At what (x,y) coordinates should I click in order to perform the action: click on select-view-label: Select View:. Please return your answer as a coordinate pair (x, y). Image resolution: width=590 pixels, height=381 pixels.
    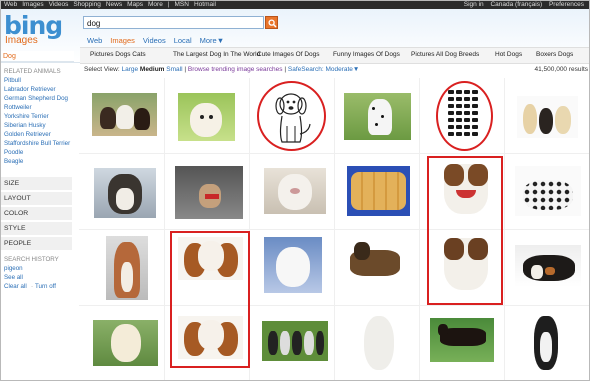
    Looking at the image, I should click on (102, 69).